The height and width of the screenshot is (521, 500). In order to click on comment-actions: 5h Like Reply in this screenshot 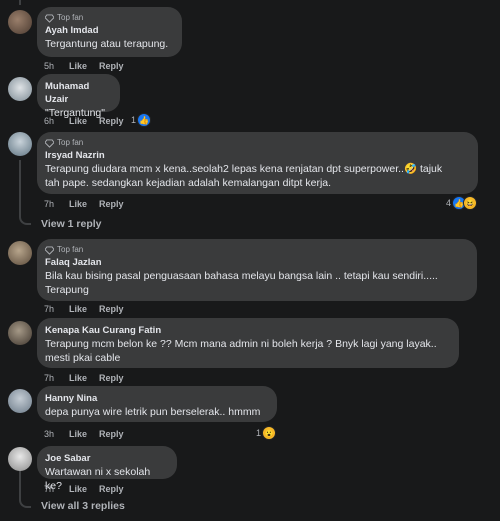, I will do `click(90, 66)`.